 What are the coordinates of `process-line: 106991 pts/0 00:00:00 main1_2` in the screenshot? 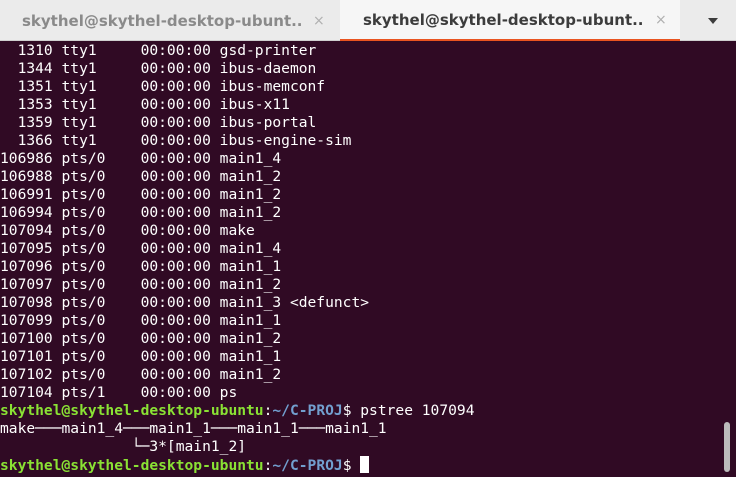 It's located at (141, 194).